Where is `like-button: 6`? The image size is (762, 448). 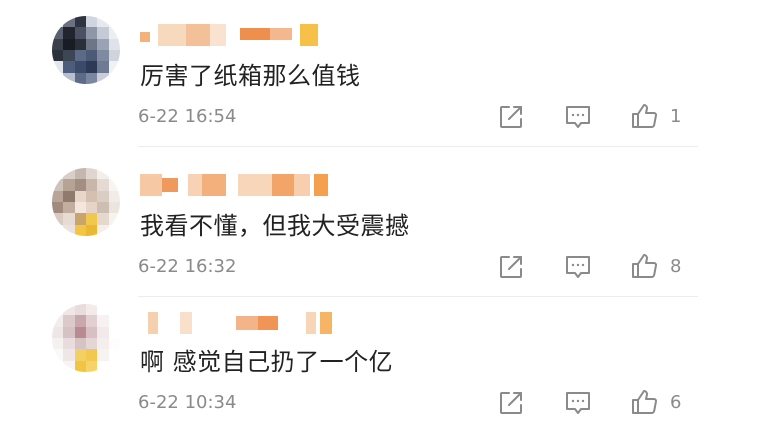 like-button: 6 is located at coordinates (655, 402).